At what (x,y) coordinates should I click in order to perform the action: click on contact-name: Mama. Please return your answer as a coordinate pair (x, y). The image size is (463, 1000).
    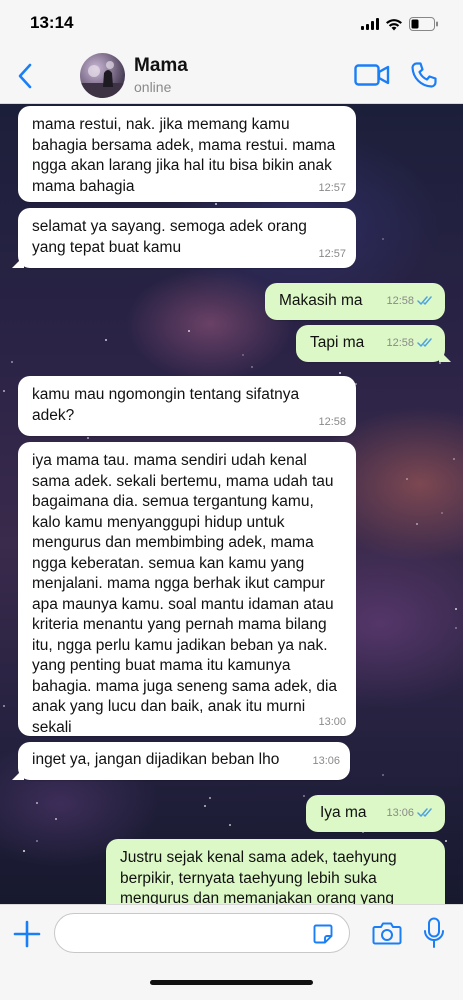
    Looking at the image, I should click on (161, 66).